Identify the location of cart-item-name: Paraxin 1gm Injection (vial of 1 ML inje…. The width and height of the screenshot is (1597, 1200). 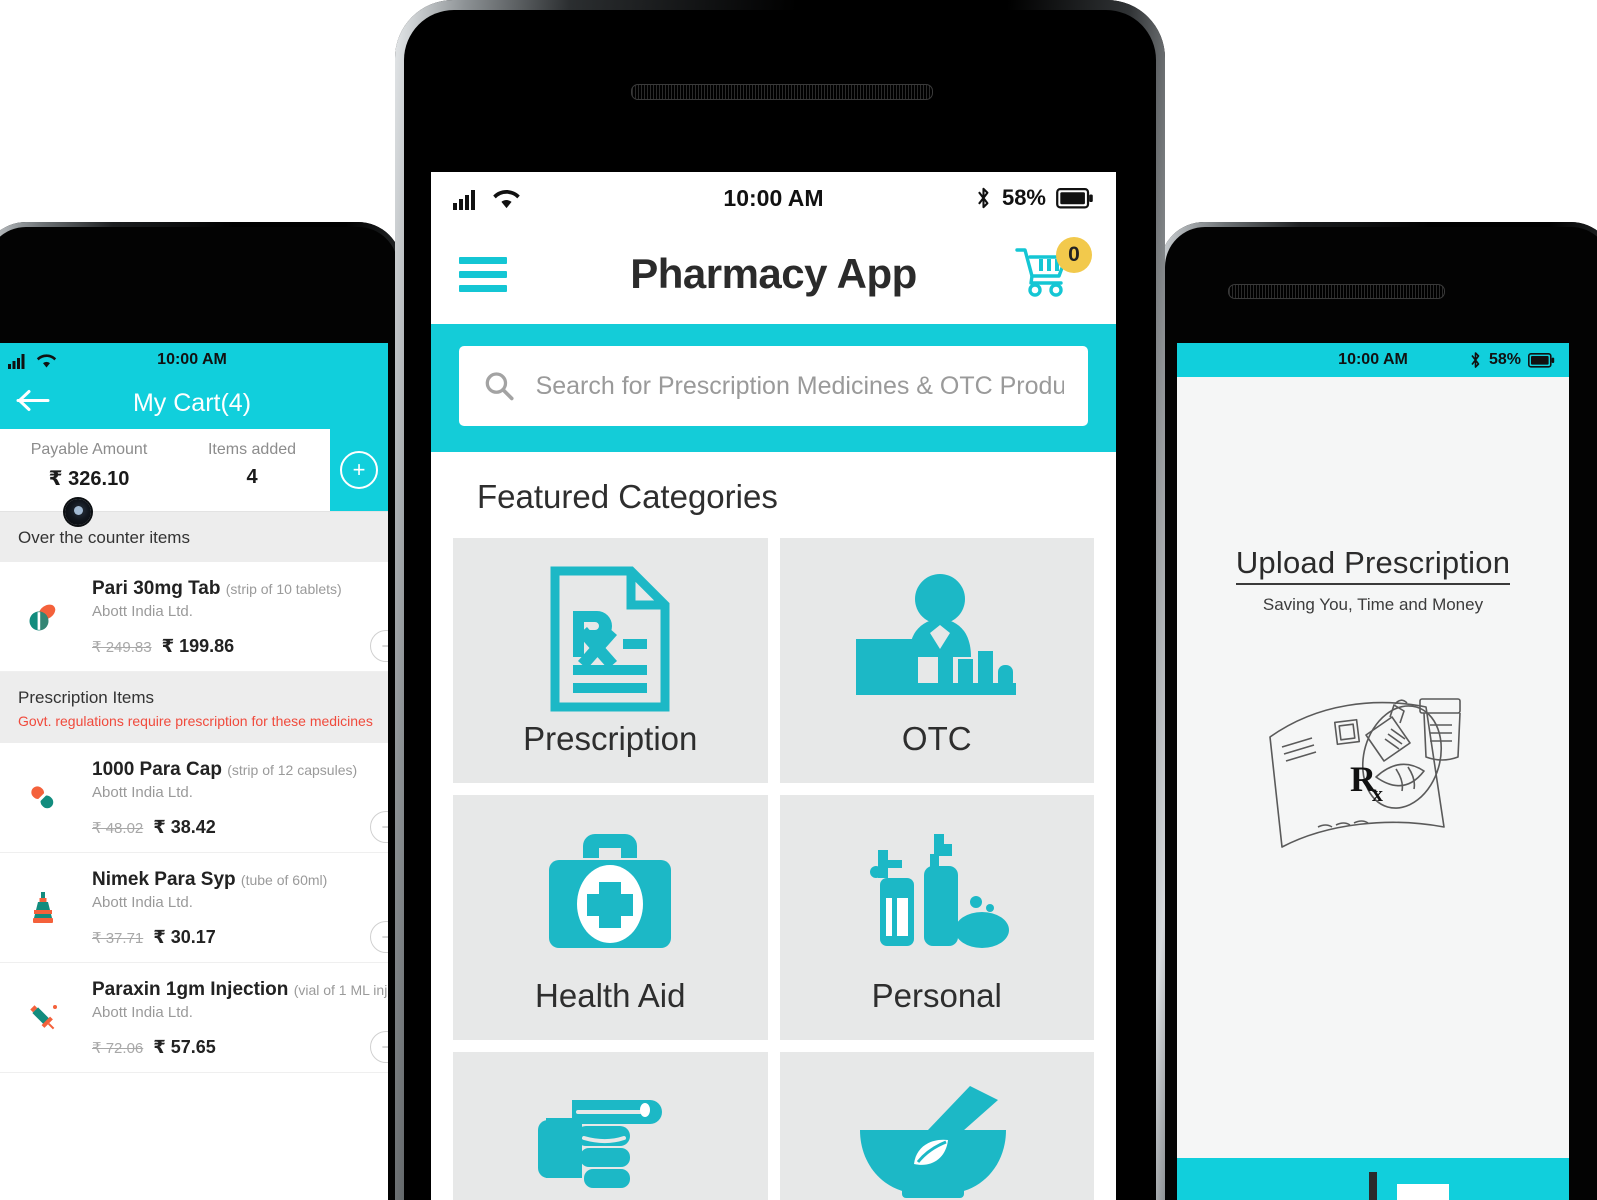
(240, 990).